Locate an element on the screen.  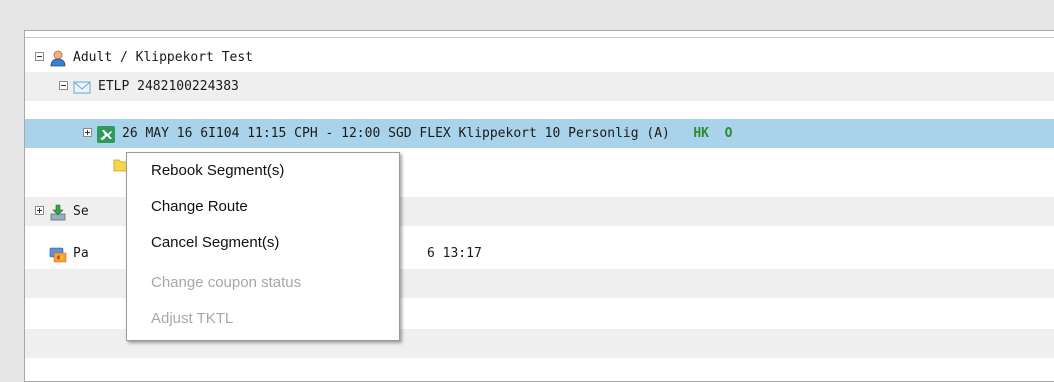
envelope-icon is located at coordinates (82, 86).